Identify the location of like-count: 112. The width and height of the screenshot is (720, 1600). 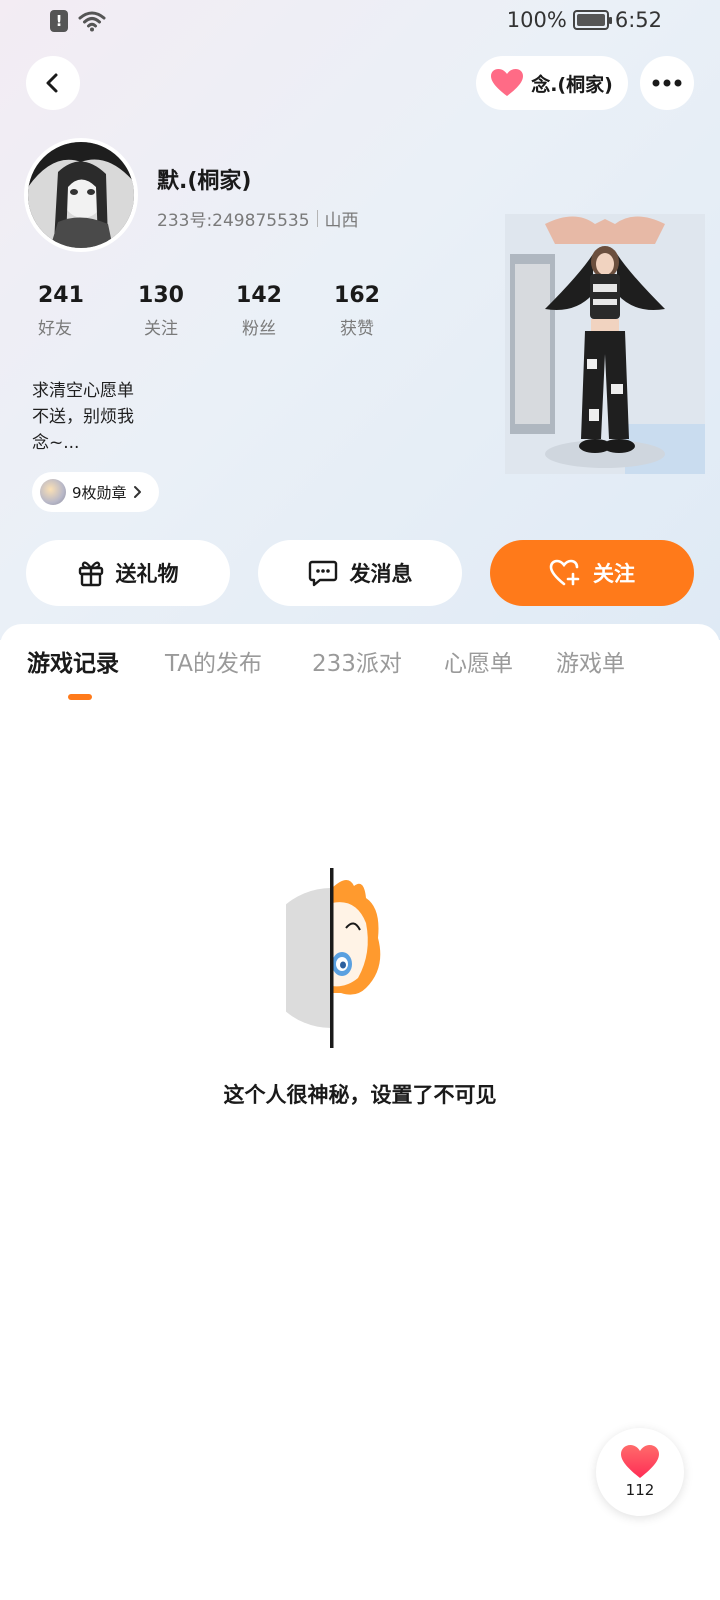
(640, 1490).